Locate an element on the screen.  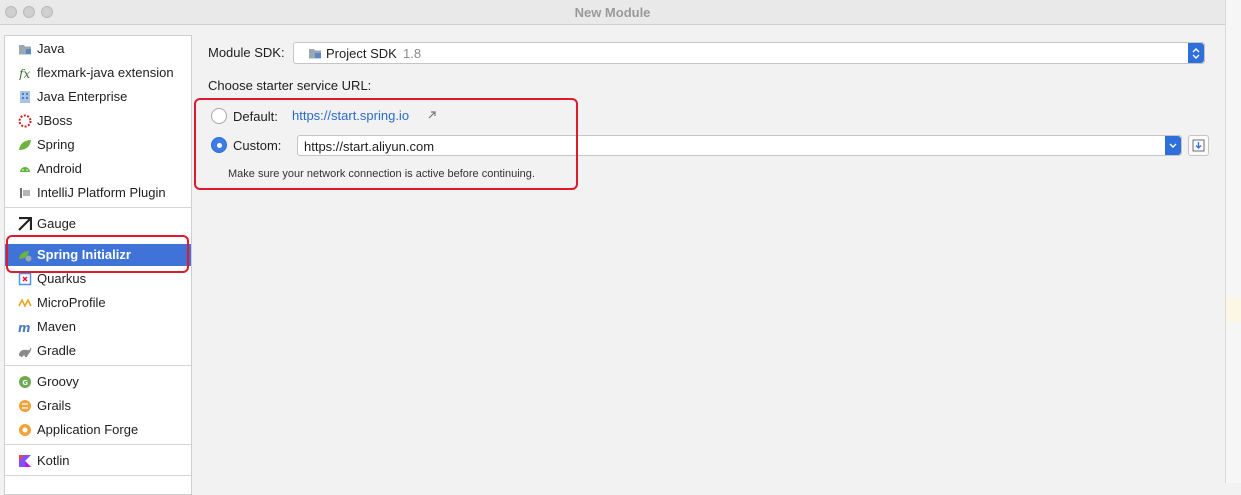
maven-icon: m is located at coordinates (24, 327).